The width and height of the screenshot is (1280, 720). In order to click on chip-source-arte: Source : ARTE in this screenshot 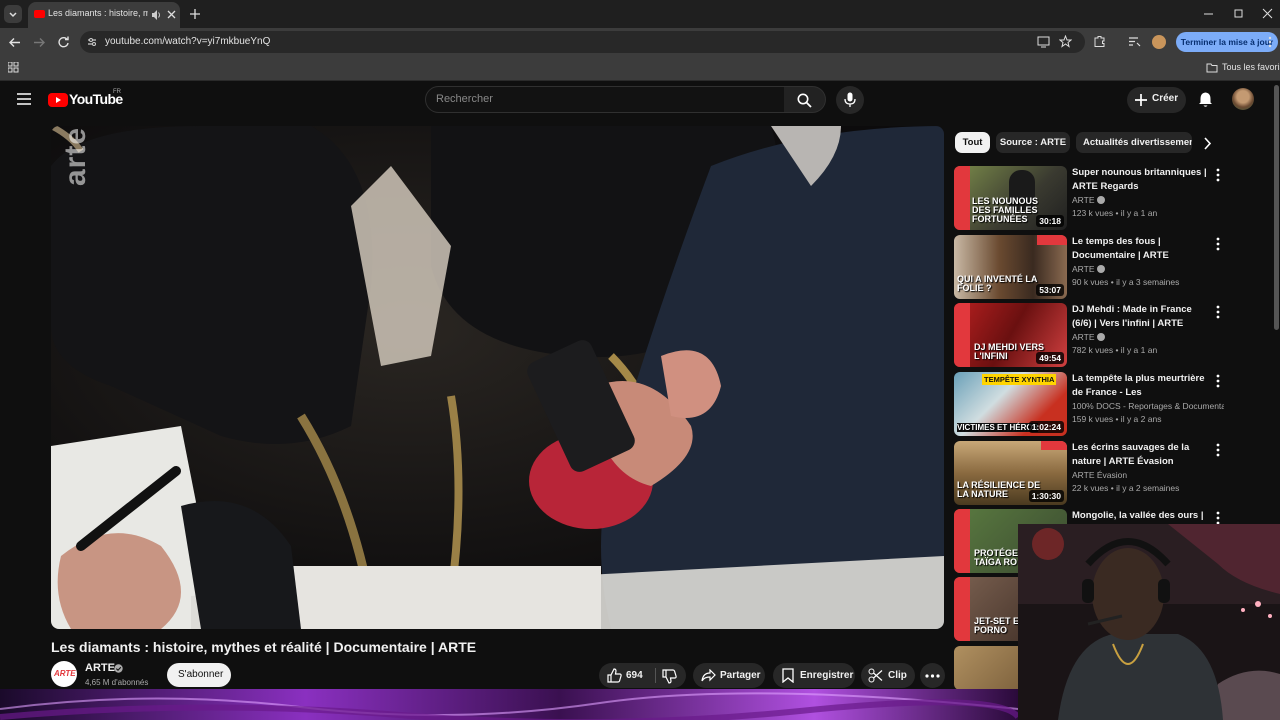, I will do `click(1033, 142)`.